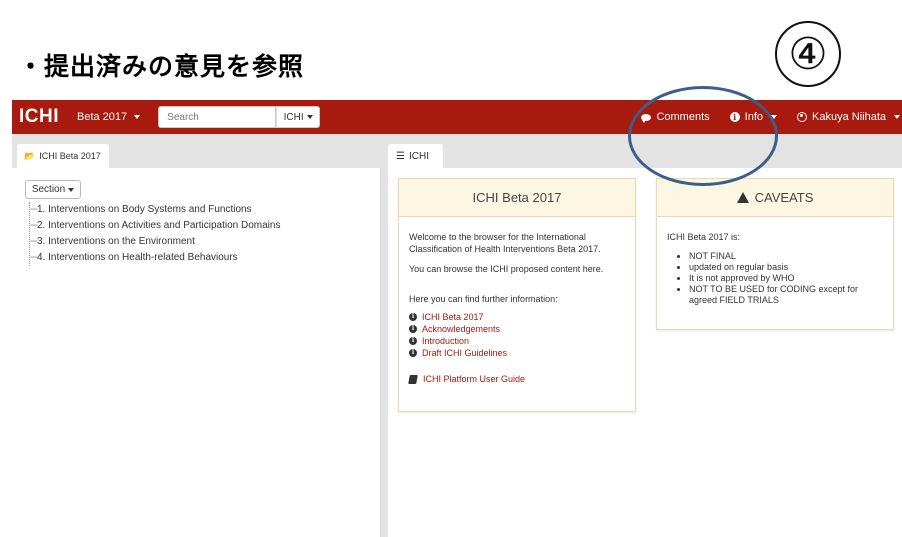  I want to click on list-item: updated on regular basis, so click(786, 267).